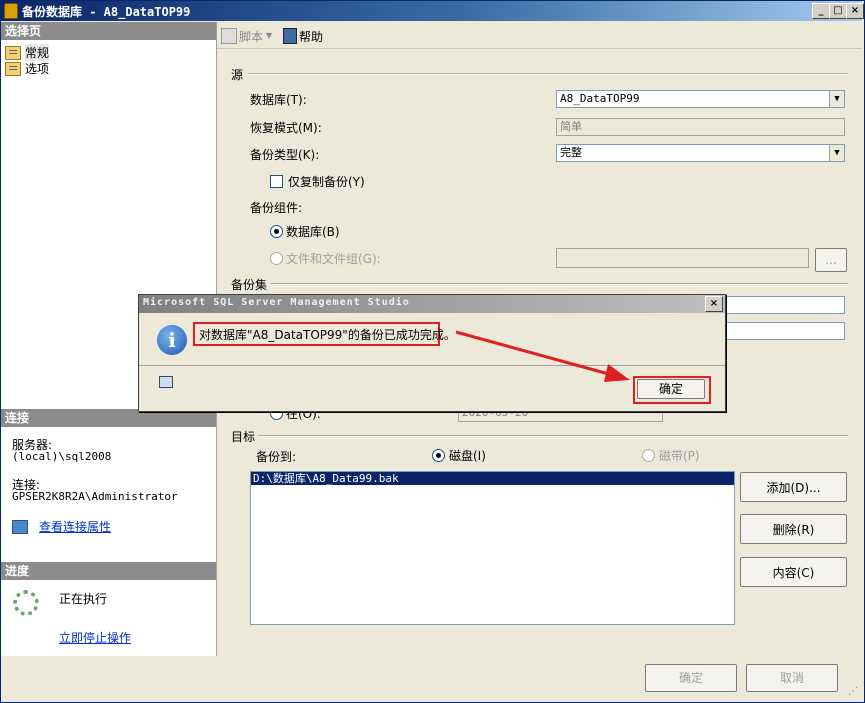 Image resolution: width=865 pixels, height=703 pixels. Describe the element at coordinates (62, 456) in the screenshot. I see `server-value: (local)\sql2008` at that location.